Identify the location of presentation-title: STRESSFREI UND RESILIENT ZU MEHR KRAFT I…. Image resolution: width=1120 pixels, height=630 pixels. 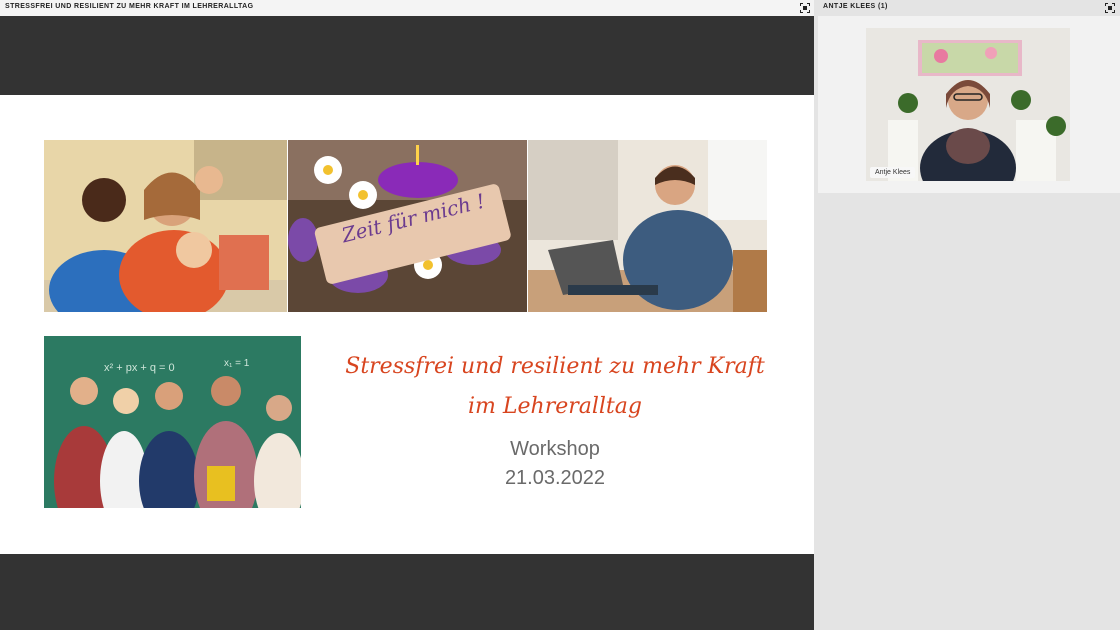
(129, 6).